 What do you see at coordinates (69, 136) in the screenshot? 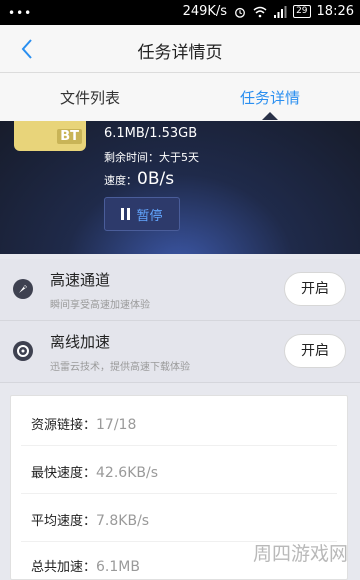
I see `bt-badge: BT` at bounding box center [69, 136].